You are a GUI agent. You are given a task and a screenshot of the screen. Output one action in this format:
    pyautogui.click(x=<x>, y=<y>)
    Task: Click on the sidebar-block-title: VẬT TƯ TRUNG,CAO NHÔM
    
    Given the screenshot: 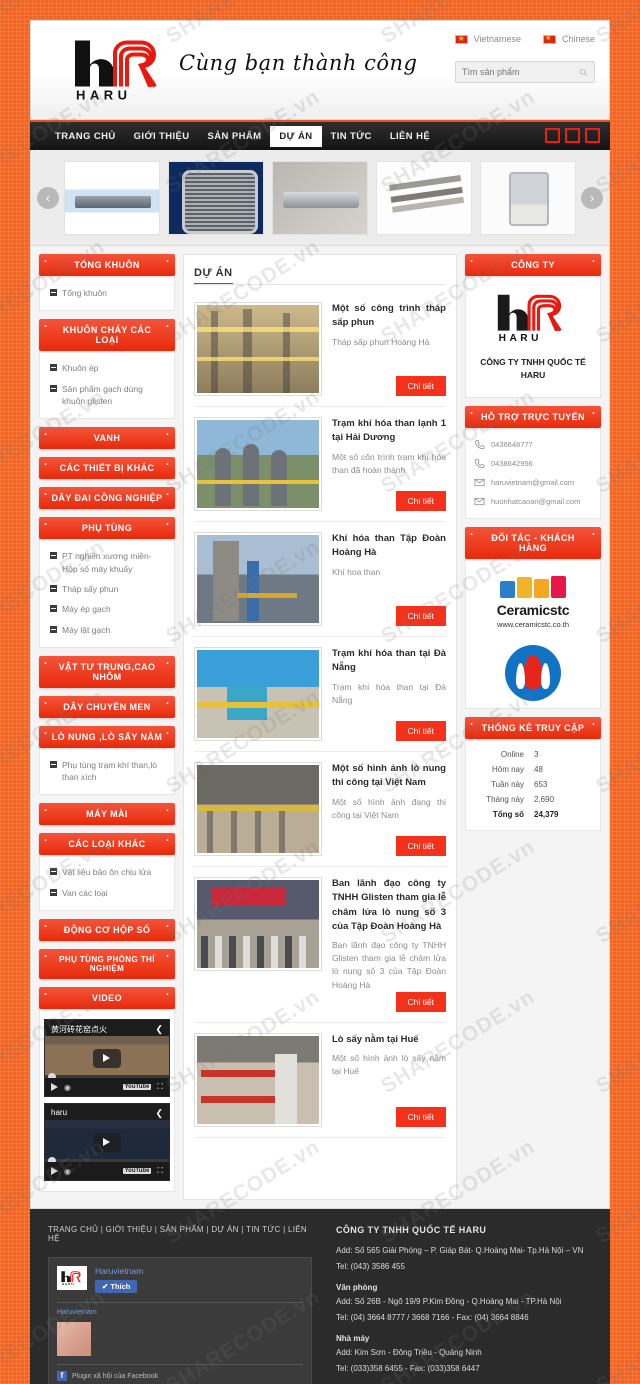 What is the action you would take?
    pyautogui.click(x=107, y=671)
    